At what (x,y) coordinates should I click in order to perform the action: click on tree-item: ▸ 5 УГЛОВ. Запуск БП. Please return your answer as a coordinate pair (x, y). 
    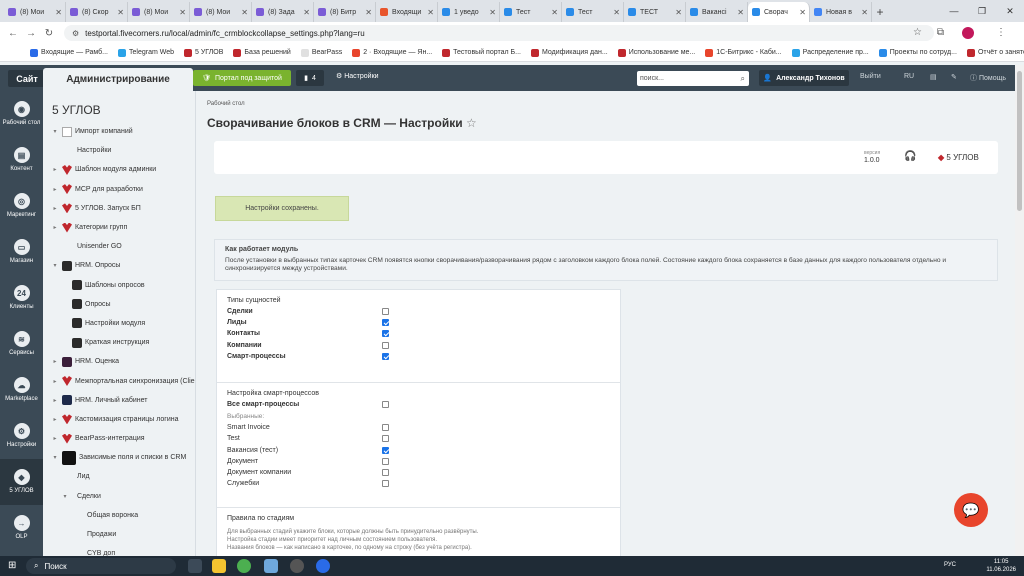
    Looking at the image, I should click on (119, 208).